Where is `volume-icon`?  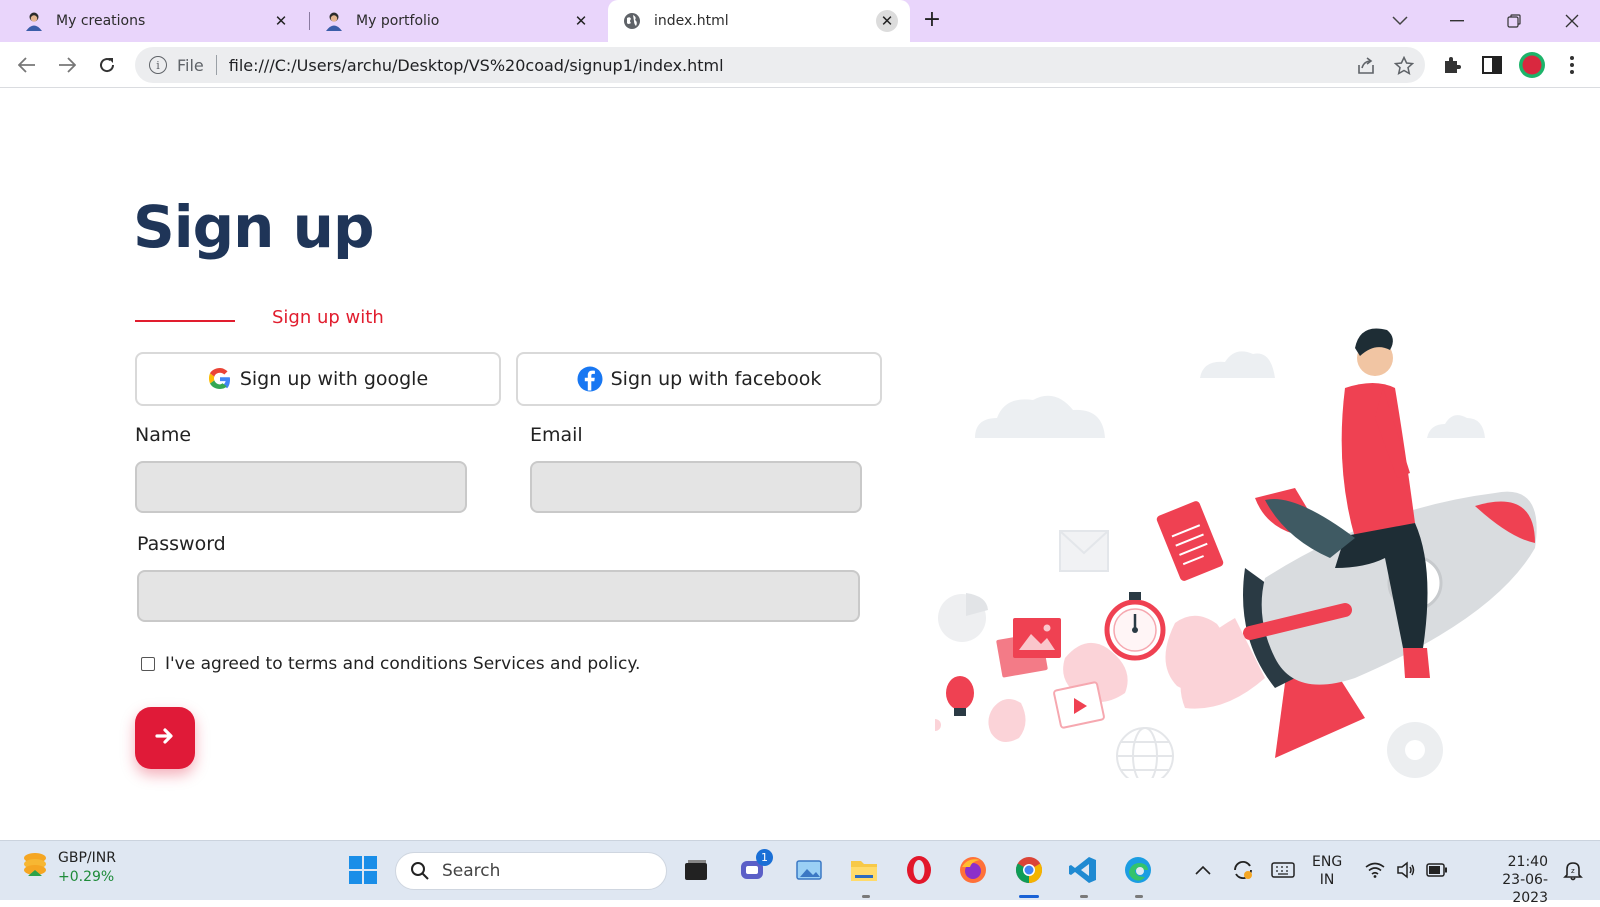
volume-icon is located at coordinates (1406, 870).